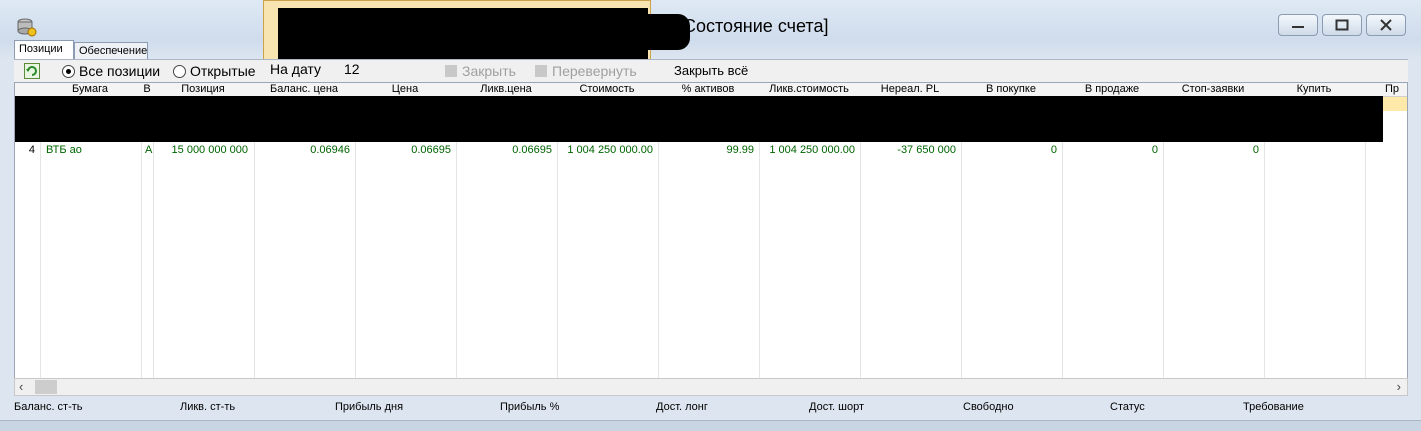 Image resolution: width=1421 pixels, height=431 pixels. I want to click on col-header: Ликв.цена, so click(506, 89).